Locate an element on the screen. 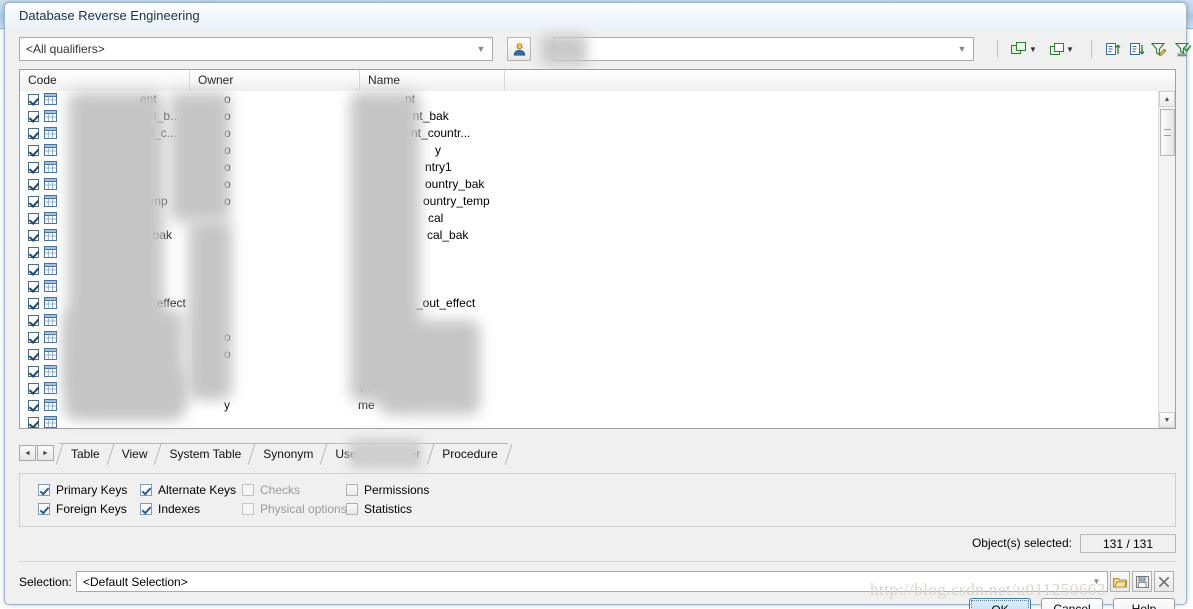 This screenshot has width=1193, height=609. sort-ascending-button is located at coordinates (1113, 49).